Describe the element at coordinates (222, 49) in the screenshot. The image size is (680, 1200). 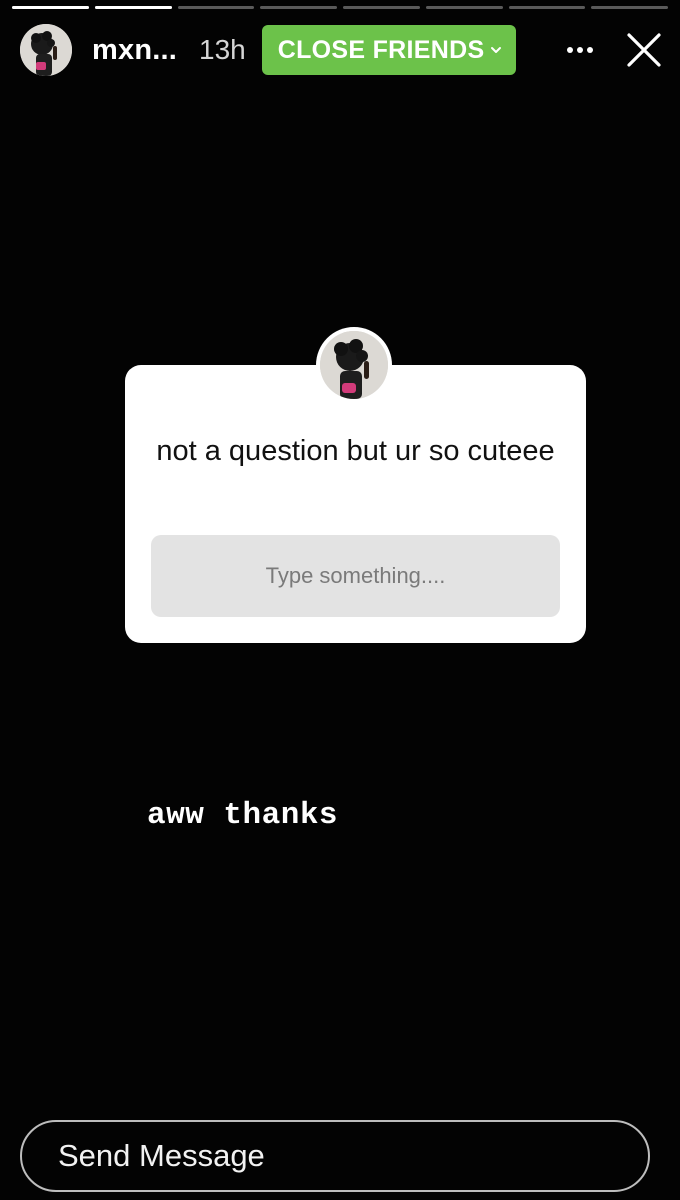
I see `post-time: 13h` at that location.